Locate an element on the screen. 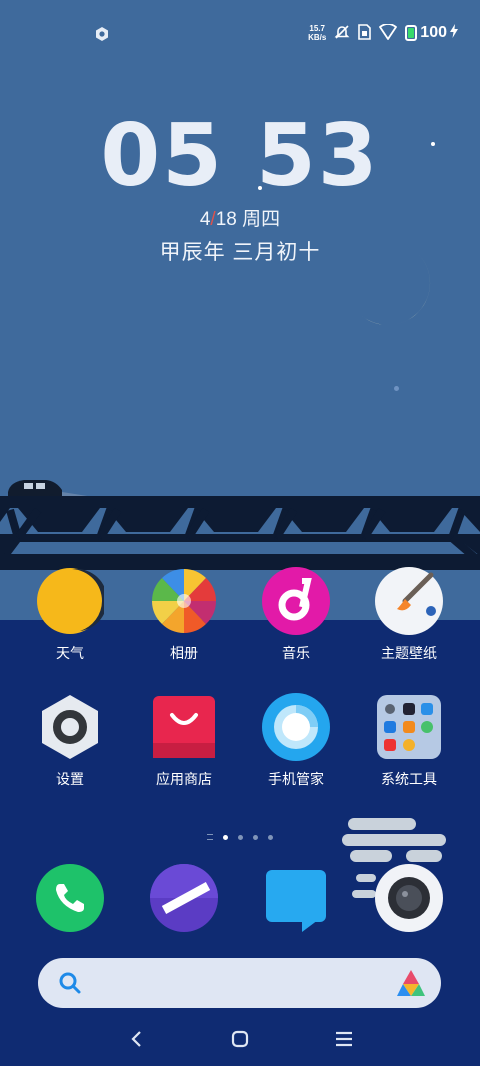 This screenshot has width=480, height=1066. app-phone-manager: 手机管家 is located at coordinates (296, 741).